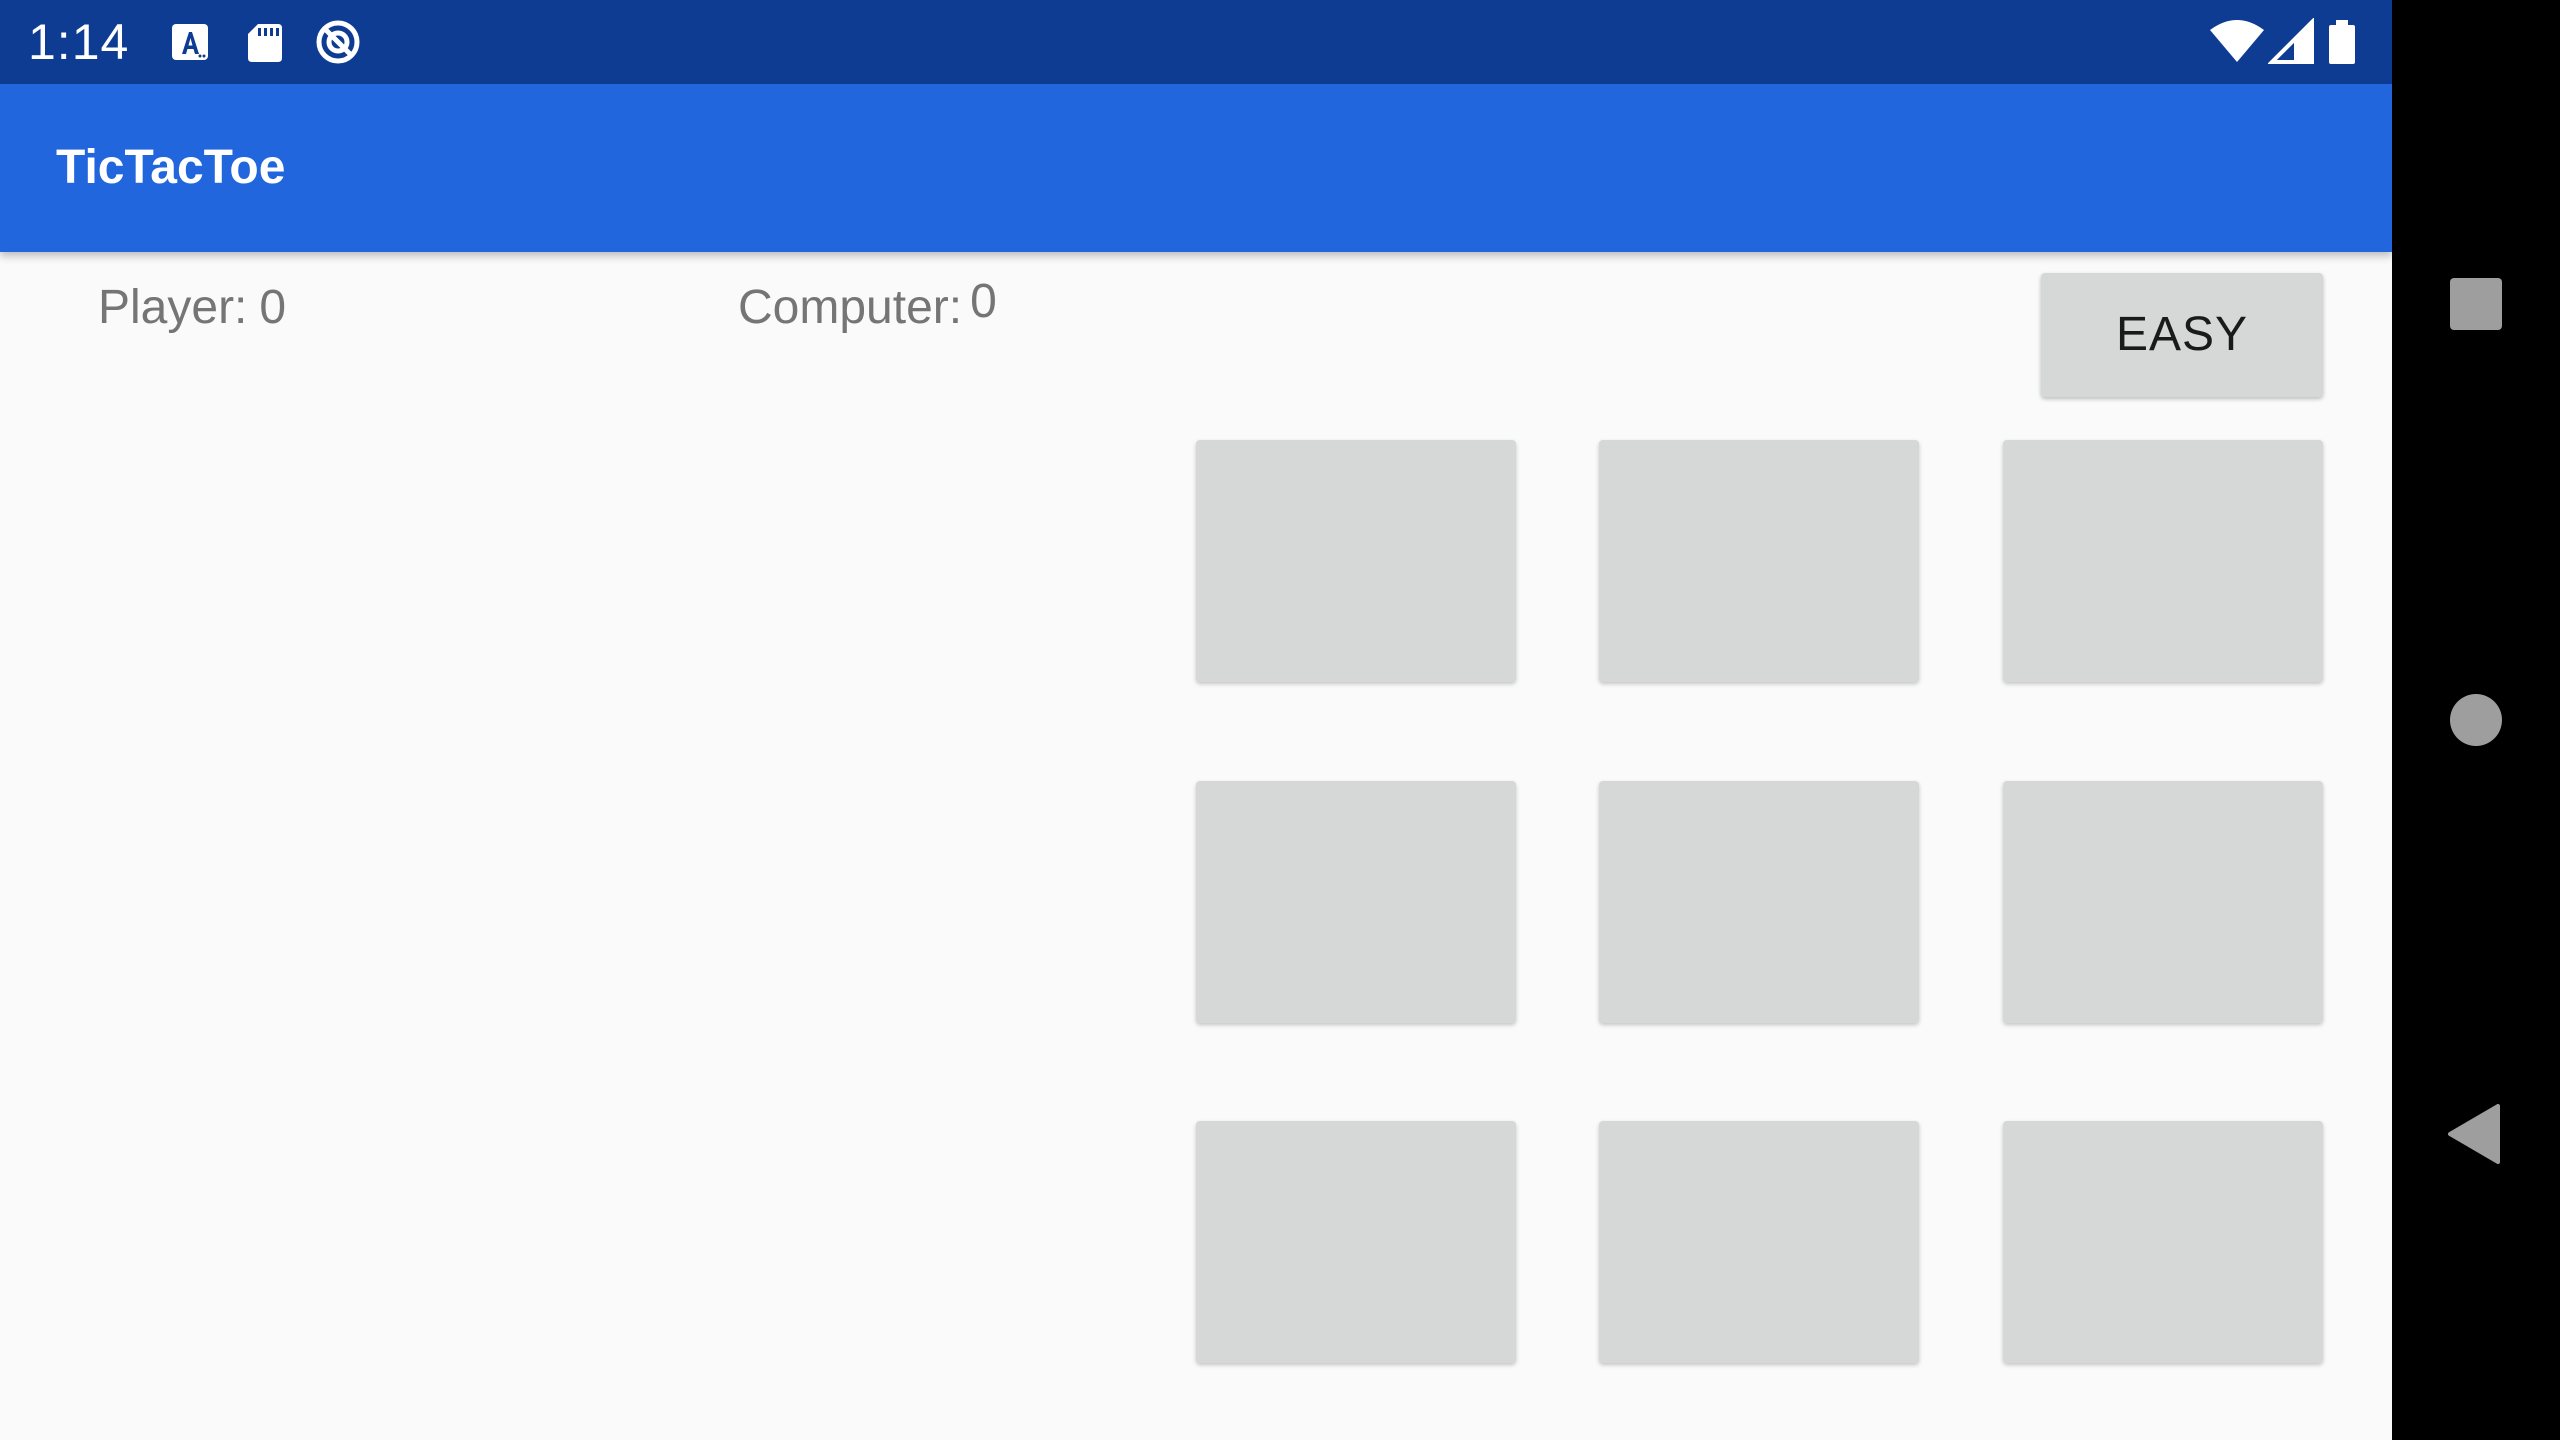  I want to click on app-bar: TicTacToe, so click(1196, 168).